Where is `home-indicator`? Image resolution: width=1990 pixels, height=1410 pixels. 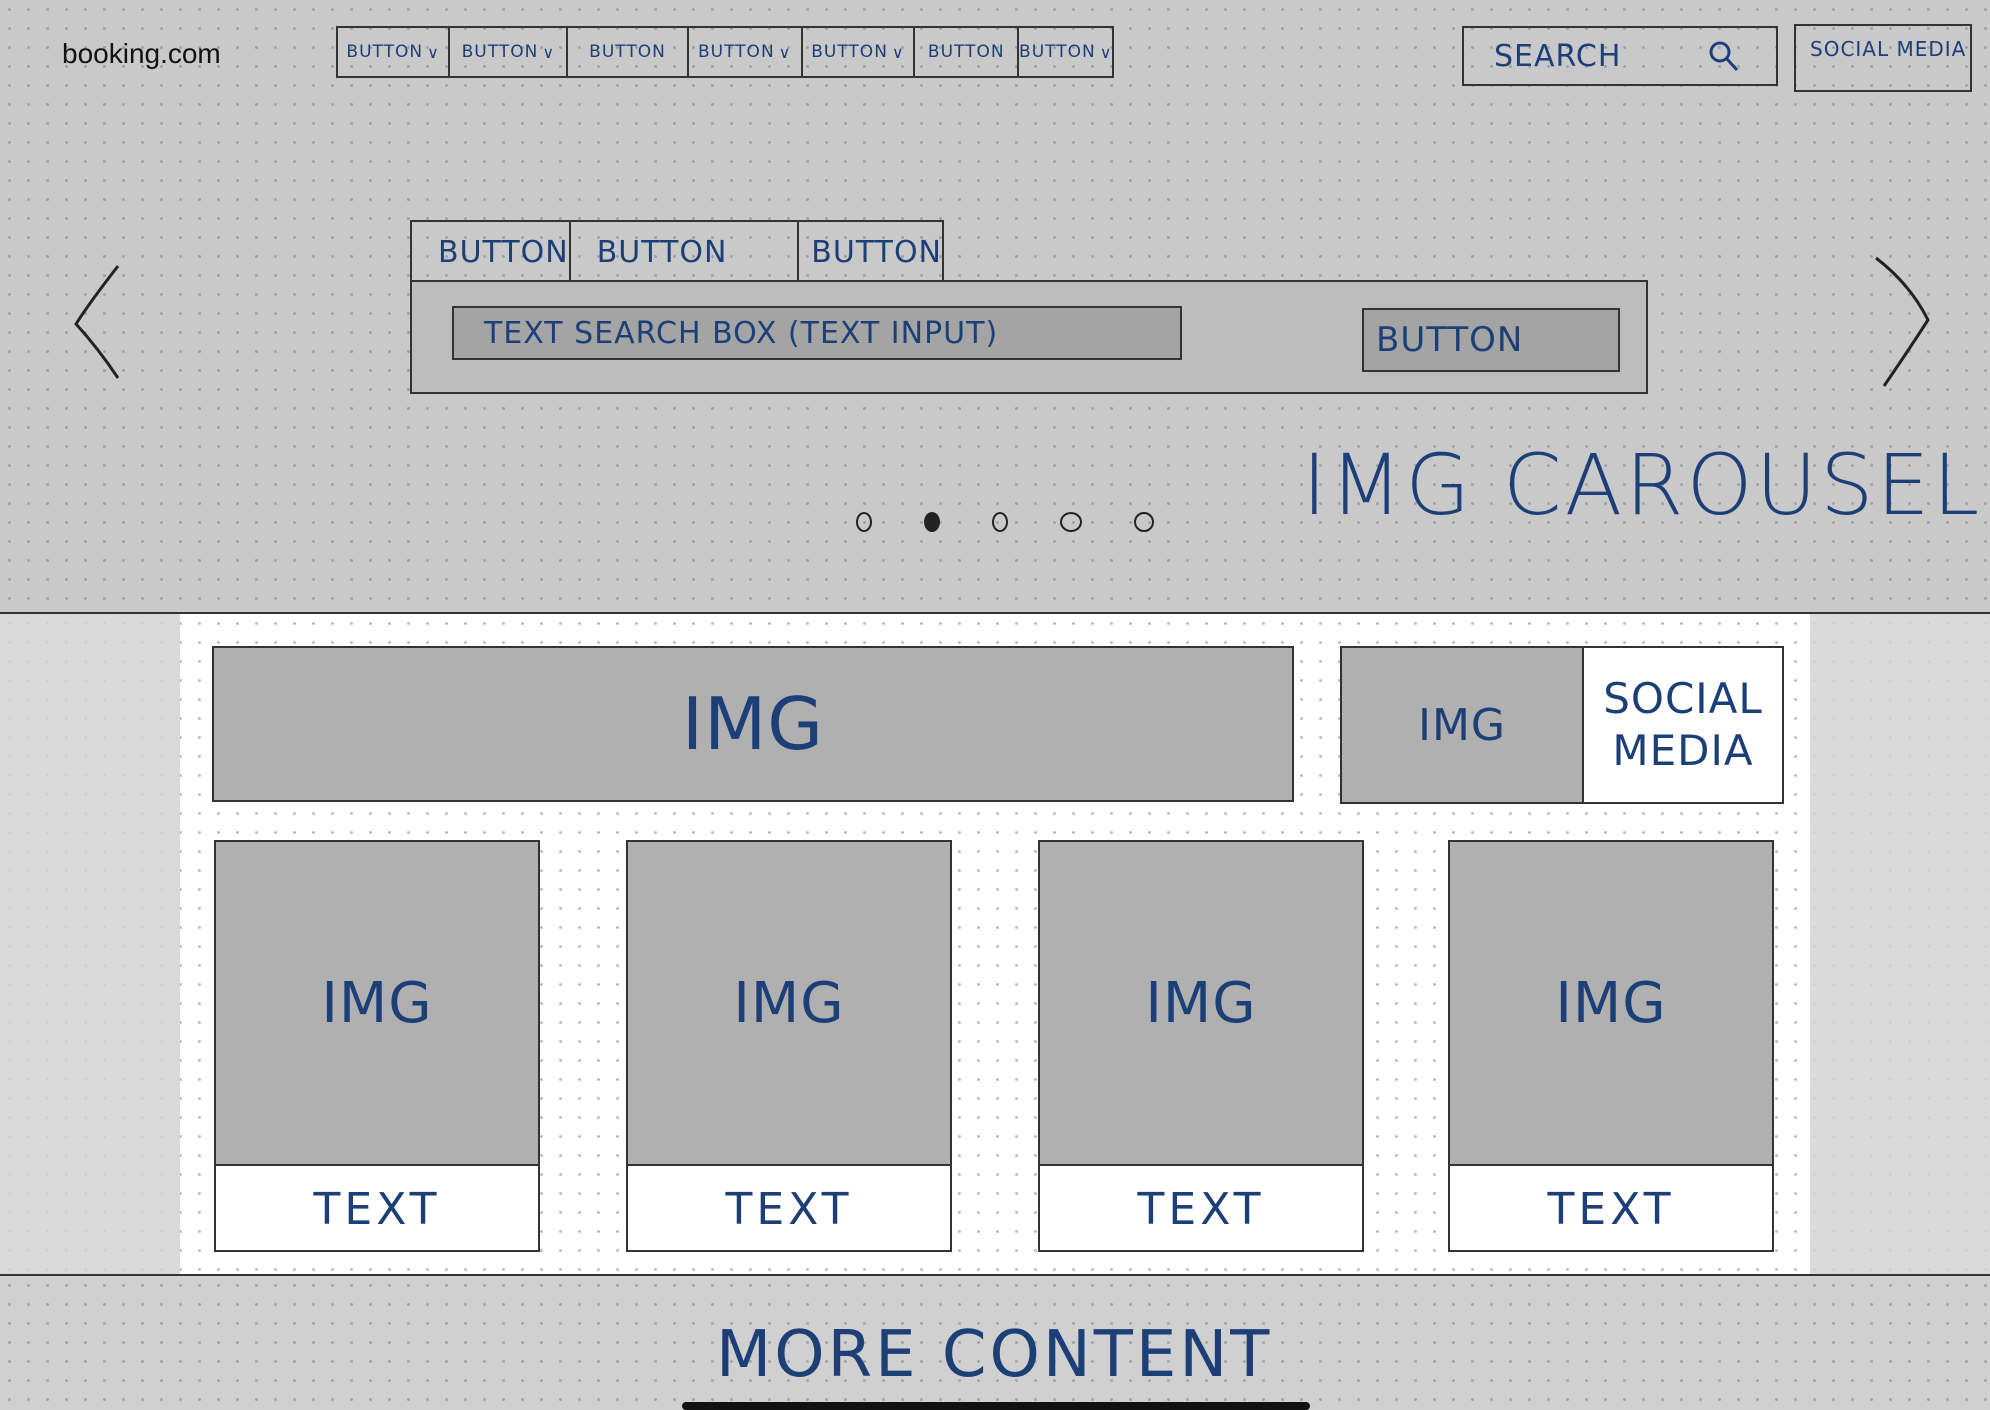 home-indicator is located at coordinates (996, 1406).